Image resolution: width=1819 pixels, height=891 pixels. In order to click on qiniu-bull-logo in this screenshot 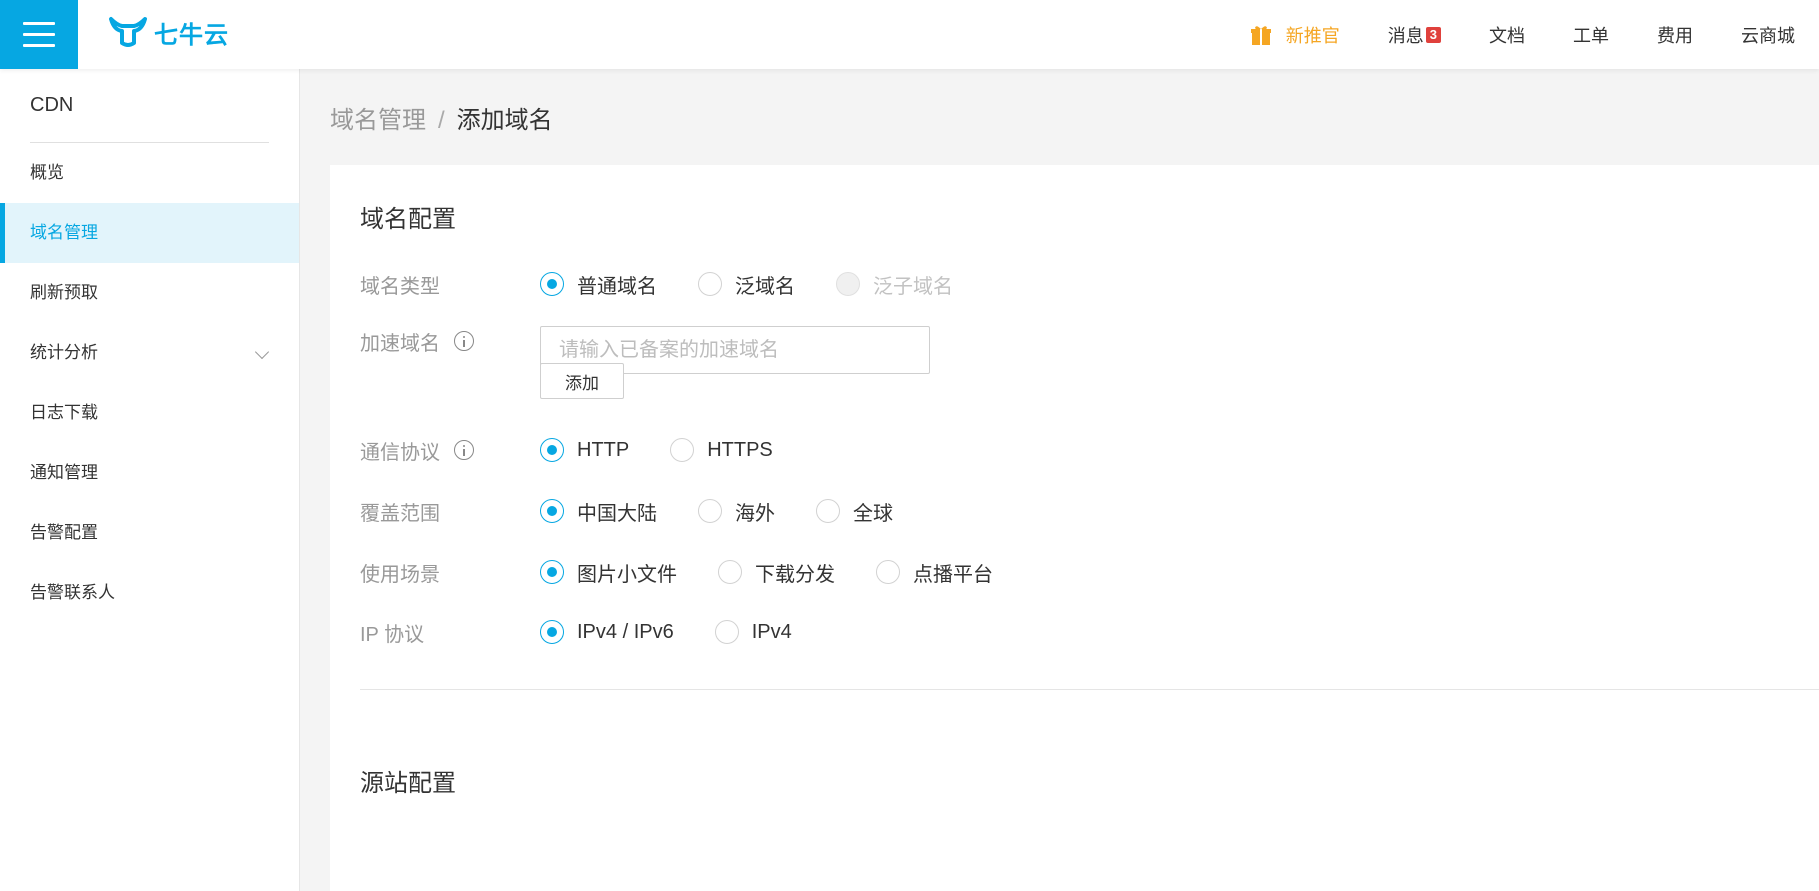, I will do `click(128, 32)`.